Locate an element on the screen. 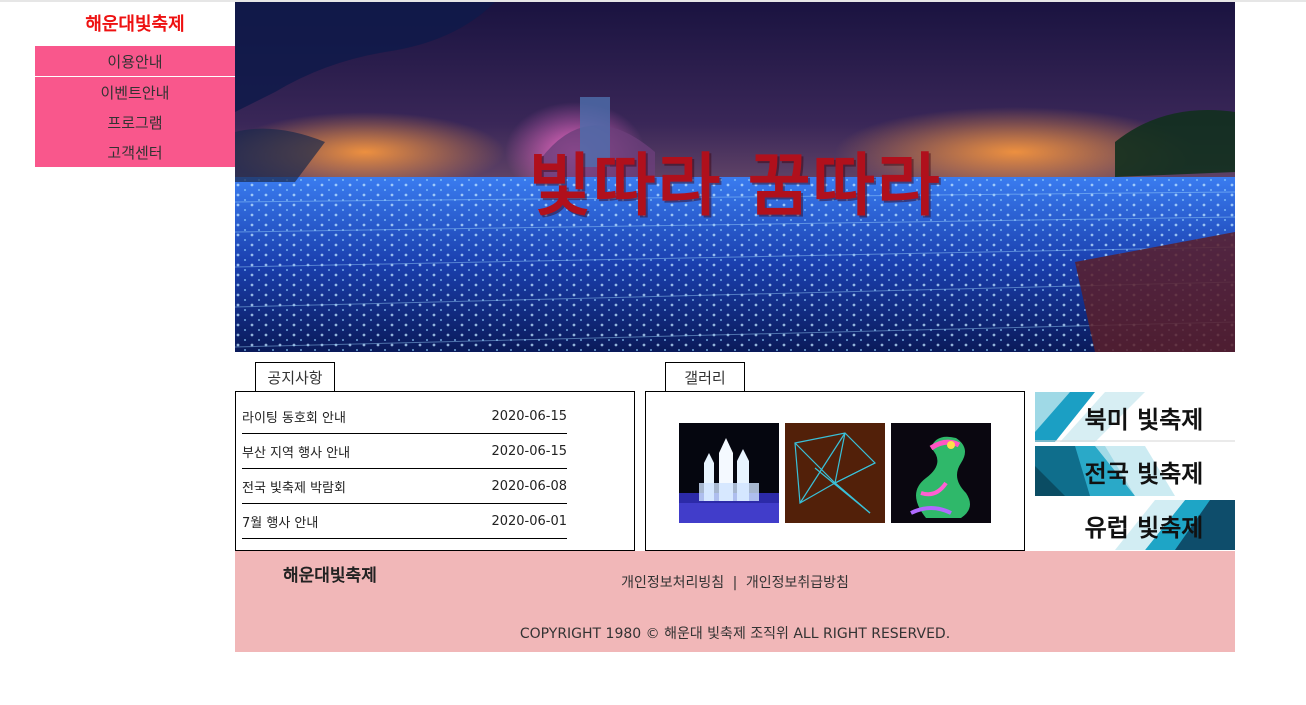 The width and height of the screenshot is (1306, 705). main-menu: 이용안내 이벤트안내 프로그램 고객센터 is located at coordinates (135, 106).